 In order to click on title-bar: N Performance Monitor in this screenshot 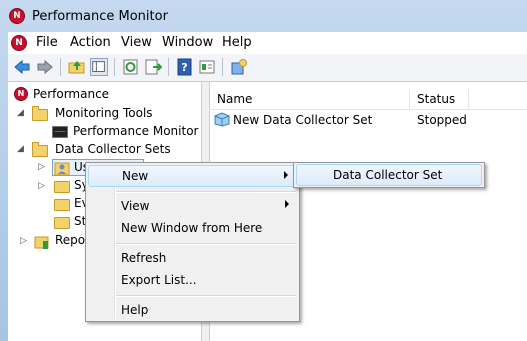, I will do `click(263, 16)`.